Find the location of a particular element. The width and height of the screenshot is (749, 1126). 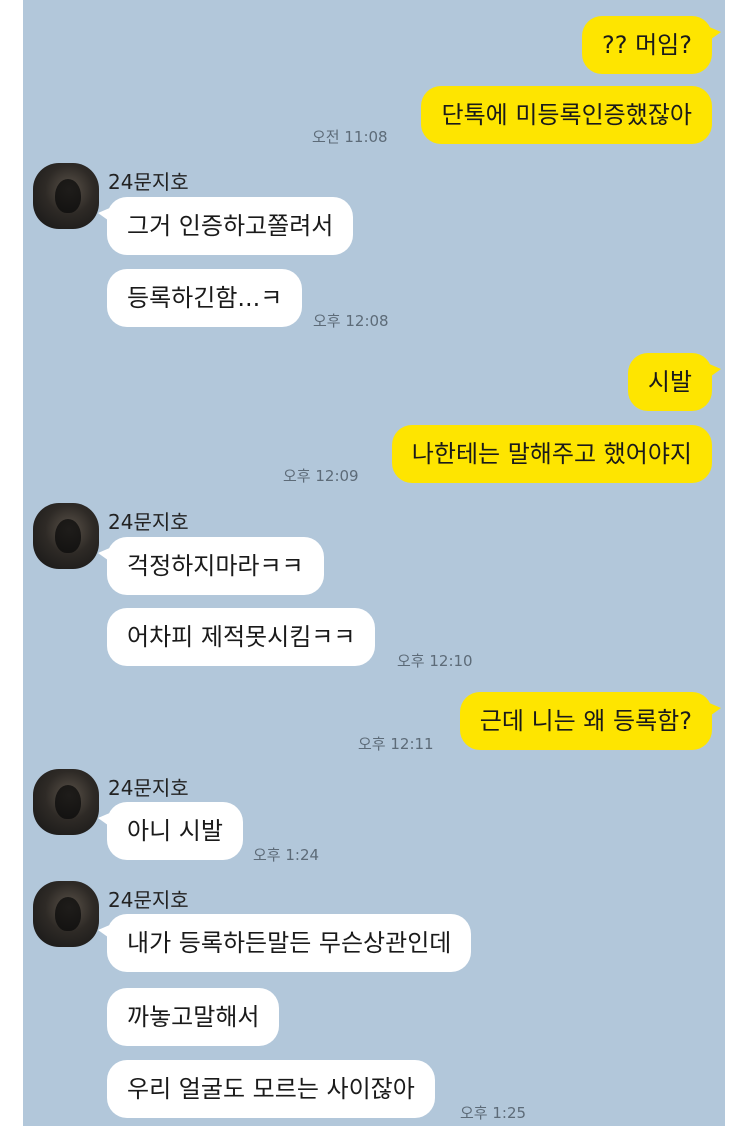

message-time: 오후 1:24 is located at coordinates (286, 855).